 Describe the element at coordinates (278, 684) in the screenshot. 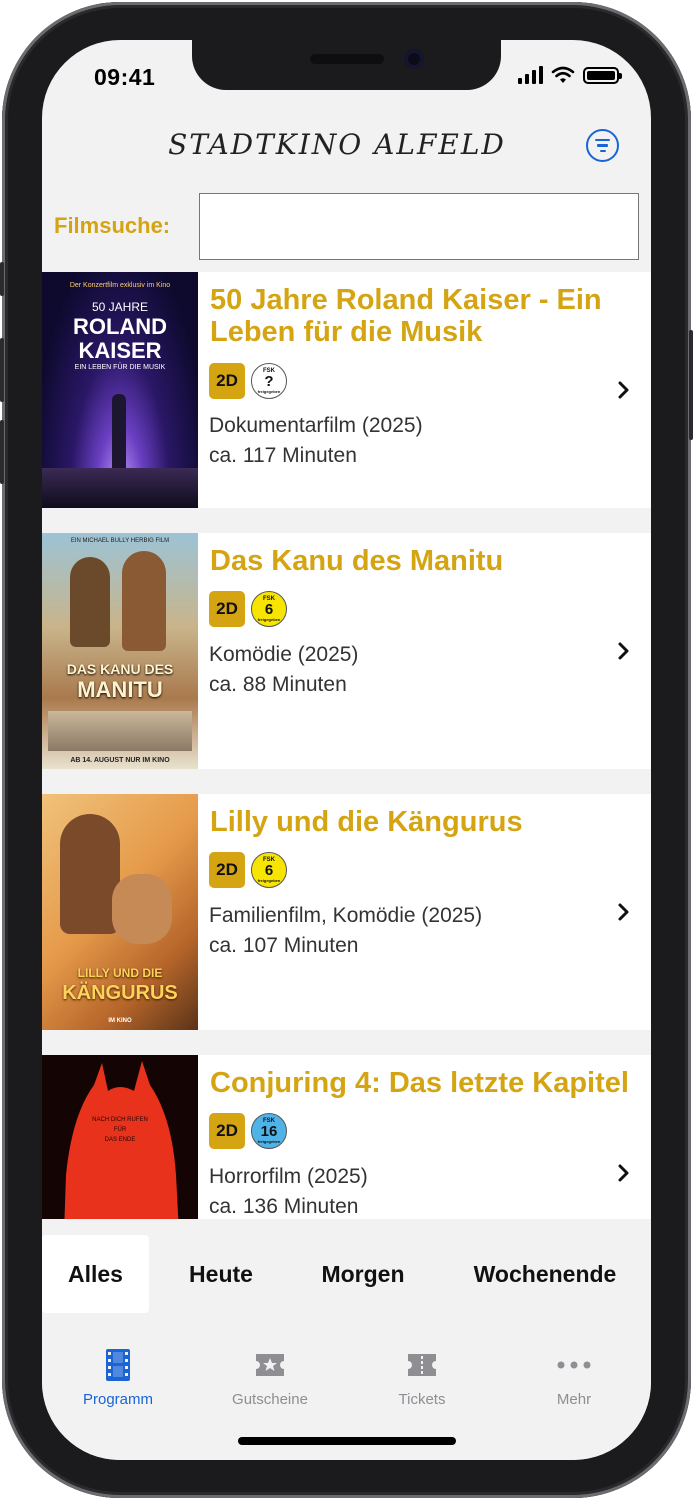

I see `film-duration: ca. 88 Minuten` at that location.